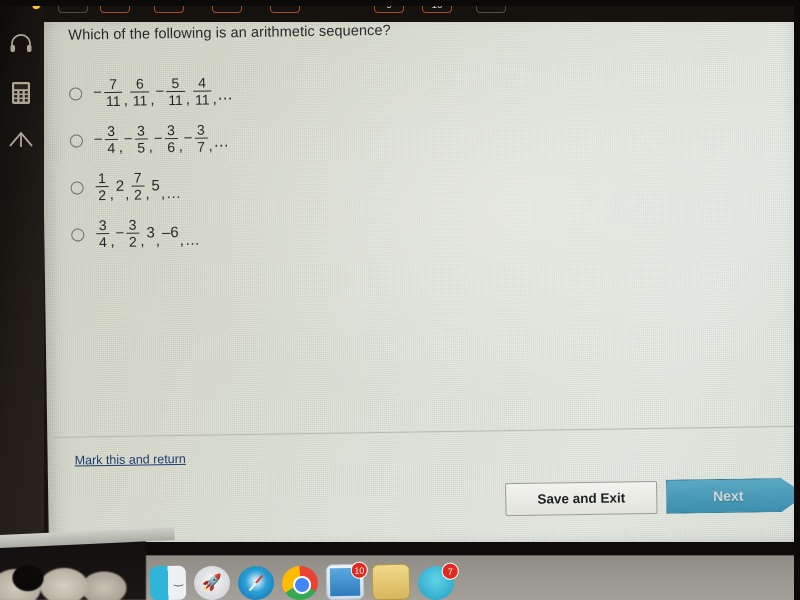 The height and width of the screenshot is (600, 800). What do you see at coordinates (202, 91) in the screenshot?
I see `fraction: 4 11` at bounding box center [202, 91].